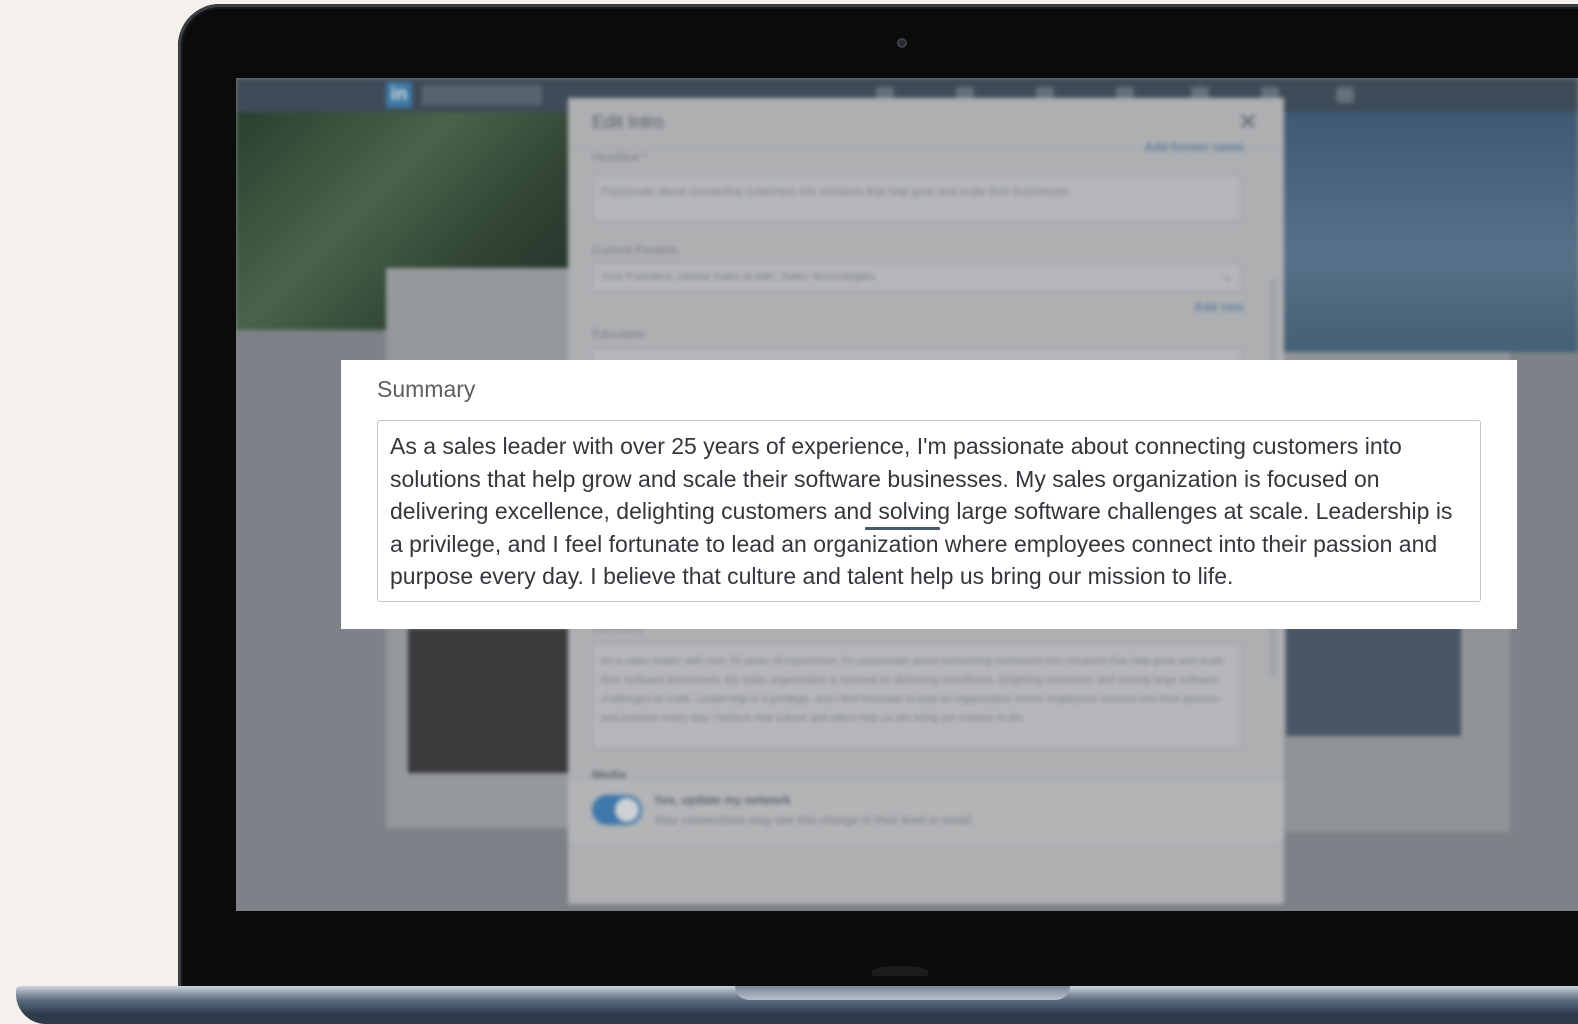  Describe the element at coordinates (900, 971) in the screenshot. I see `laptop-hinge` at that location.